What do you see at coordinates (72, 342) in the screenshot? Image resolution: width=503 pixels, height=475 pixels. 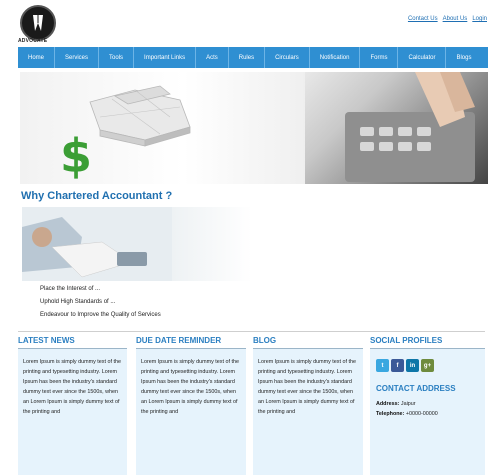 I see `latest-news-title: LATEST NEWS` at bounding box center [72, 342].